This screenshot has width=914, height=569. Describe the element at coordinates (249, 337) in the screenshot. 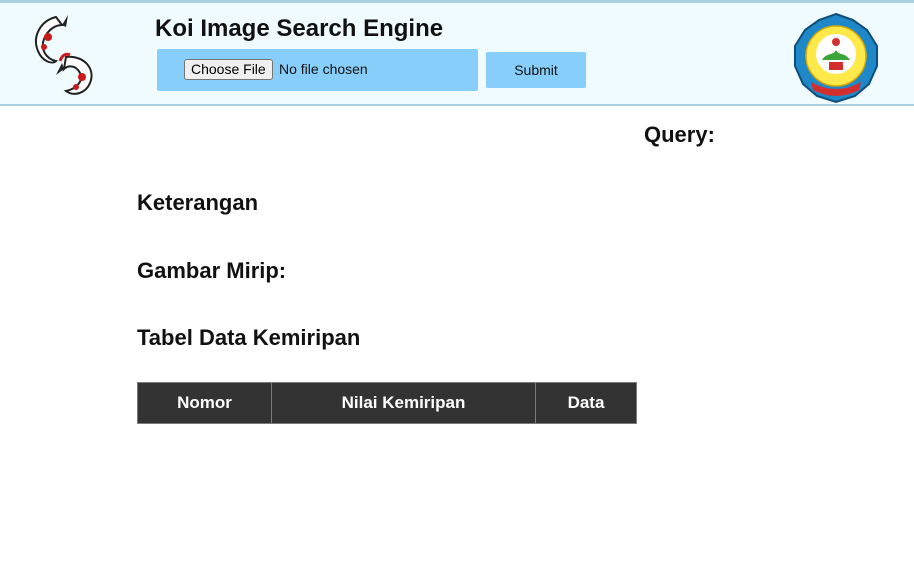

I see `tabel-data-heading: Tabel Data Kemiripan` at that location.